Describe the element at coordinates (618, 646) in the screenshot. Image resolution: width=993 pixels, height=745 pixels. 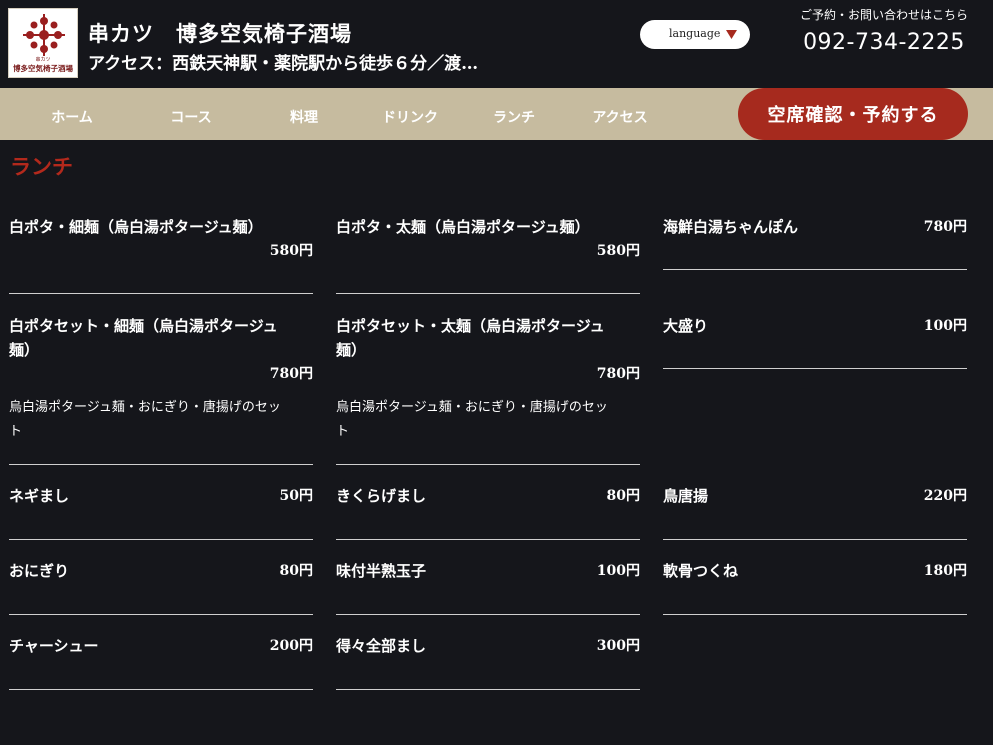
I see `menu-item-price: 300円` at that location.